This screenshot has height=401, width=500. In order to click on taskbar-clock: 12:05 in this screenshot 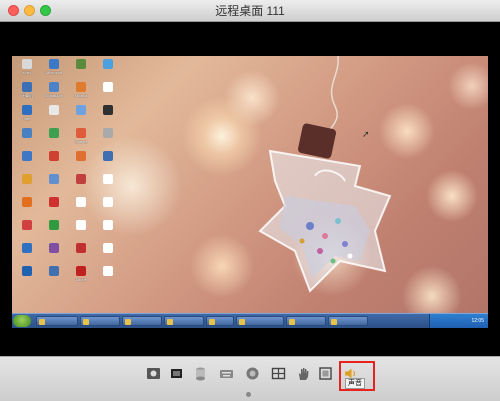, I will do `click(477, 321)`.